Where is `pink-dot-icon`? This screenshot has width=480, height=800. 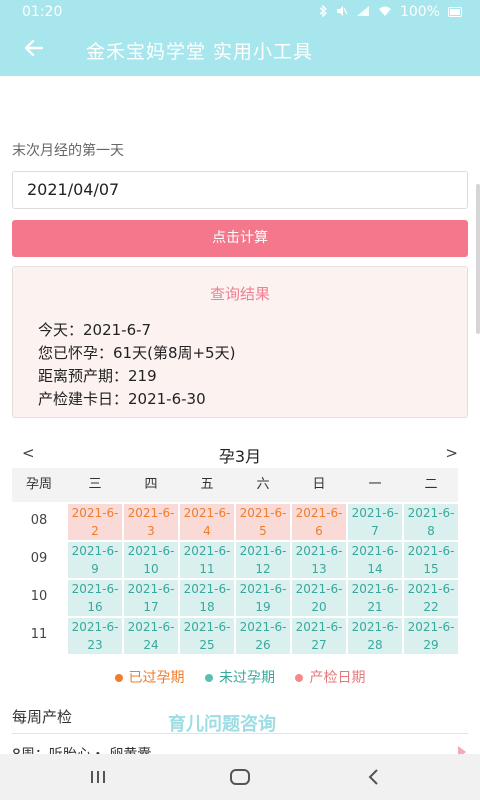
pink-dot-icon is located at coordinates (299, 678).